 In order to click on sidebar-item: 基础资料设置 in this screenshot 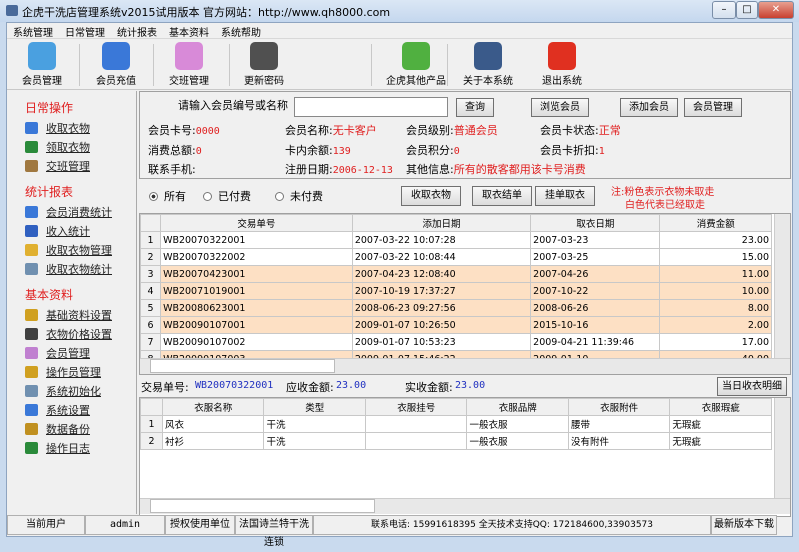, I will do `click(72, 314)`.